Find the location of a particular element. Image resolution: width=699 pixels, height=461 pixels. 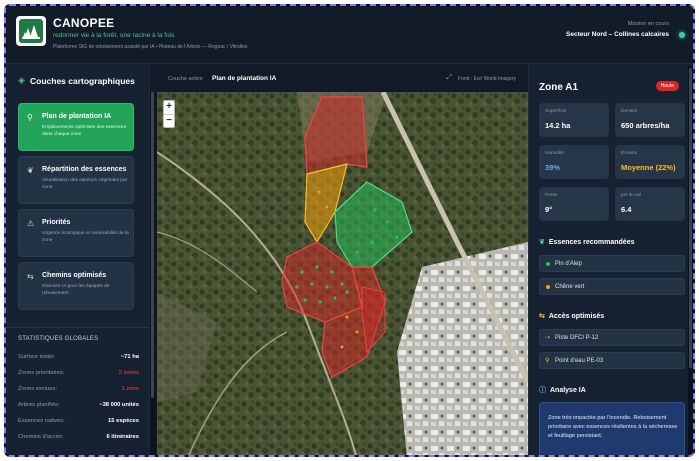

access-section-title: ⇆ Accès optimisés is located at coordinates (571, 316).